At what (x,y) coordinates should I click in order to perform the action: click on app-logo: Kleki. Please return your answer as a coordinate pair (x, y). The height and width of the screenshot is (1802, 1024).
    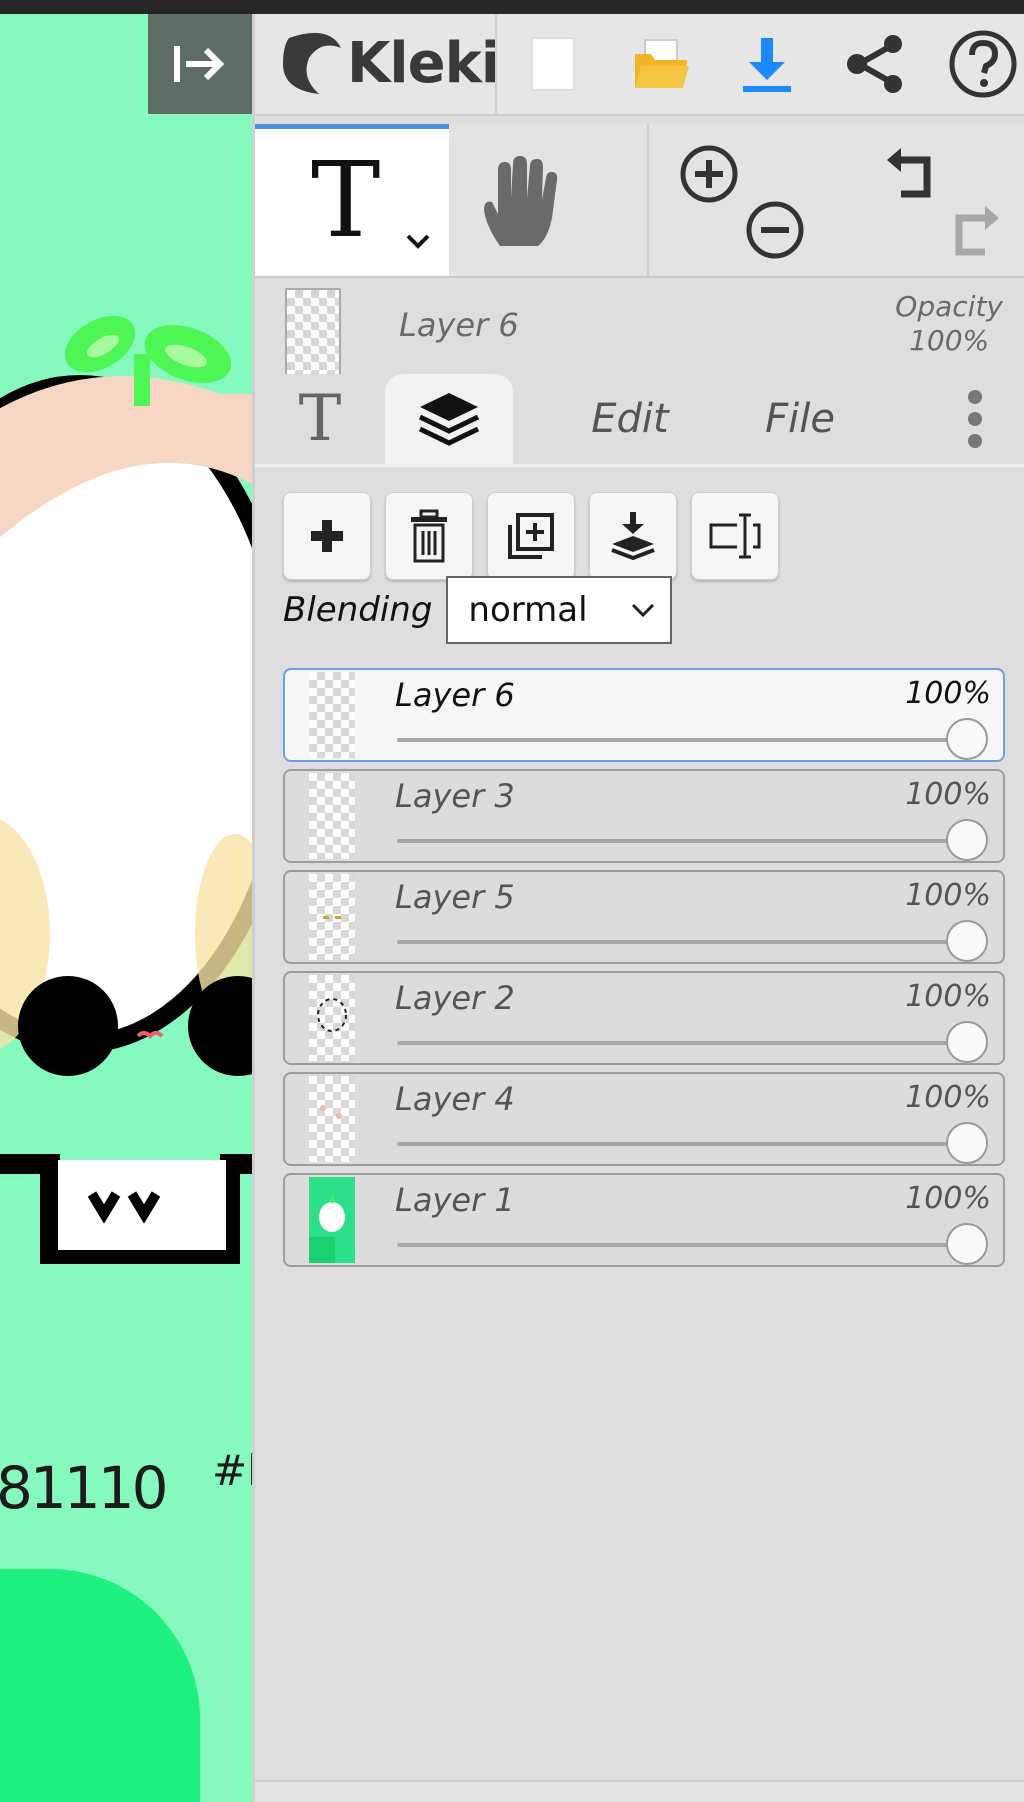
    Looking at the image, I should click on (389, 63).